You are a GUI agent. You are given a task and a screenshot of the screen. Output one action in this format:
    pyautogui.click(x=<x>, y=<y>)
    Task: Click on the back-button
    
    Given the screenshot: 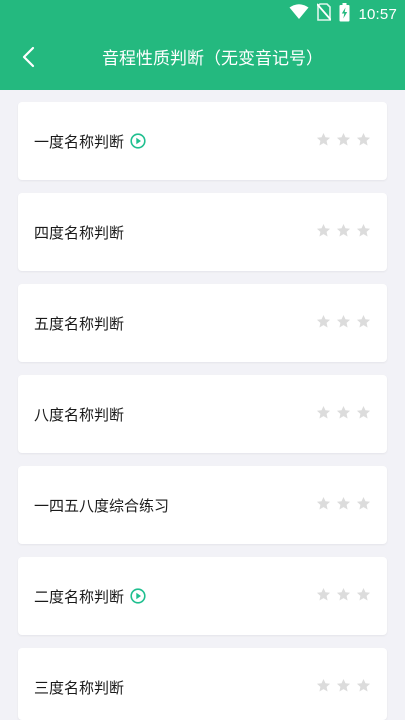 What is the action you would take?
    pyautogui.click(x=28, y=59)
    